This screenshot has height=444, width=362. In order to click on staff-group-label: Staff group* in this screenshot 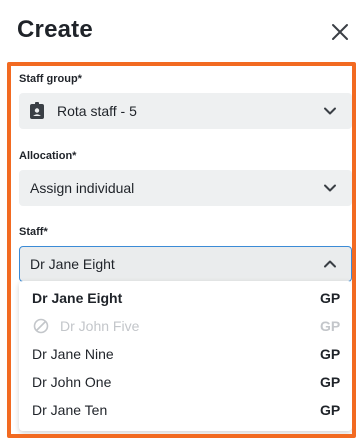, I will do `click(50, 79)`.